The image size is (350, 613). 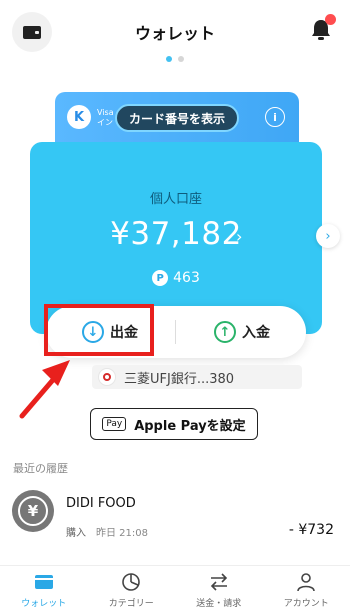 I want to click on show-card-number-button: カード番号を表示, so click(x=177, y=118).